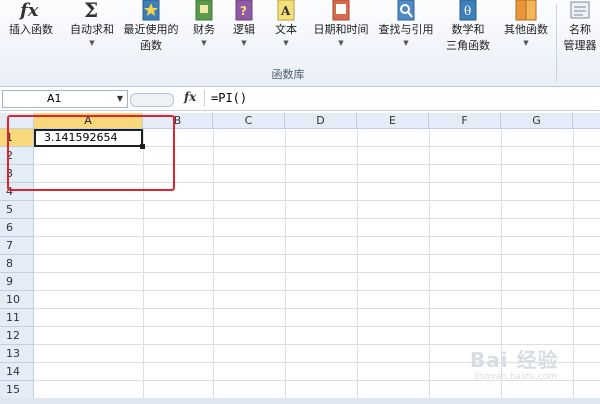 The image size is (600, 404). What do you see at coordinates (300, 401) in the screenshot?
I see `sheet-bottom-bar` at bounding box center [300, 401].